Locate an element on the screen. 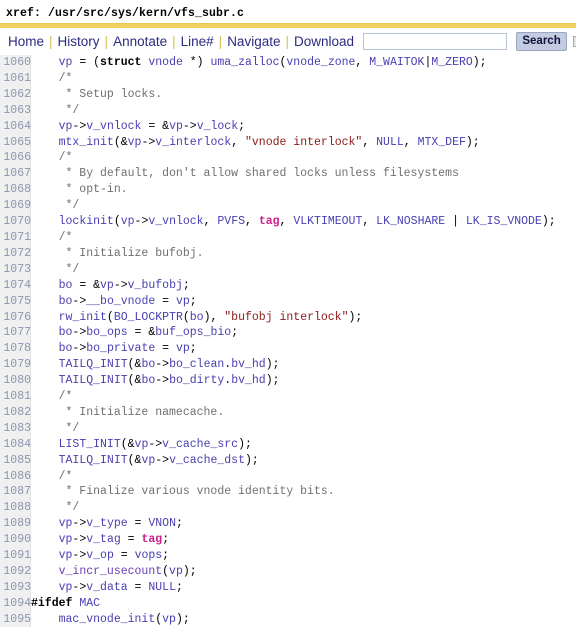 Image resolution: width=576 pixels, height=627 pixels. code-symbol: buf_ops_bio is located at coordinates (193, 332).